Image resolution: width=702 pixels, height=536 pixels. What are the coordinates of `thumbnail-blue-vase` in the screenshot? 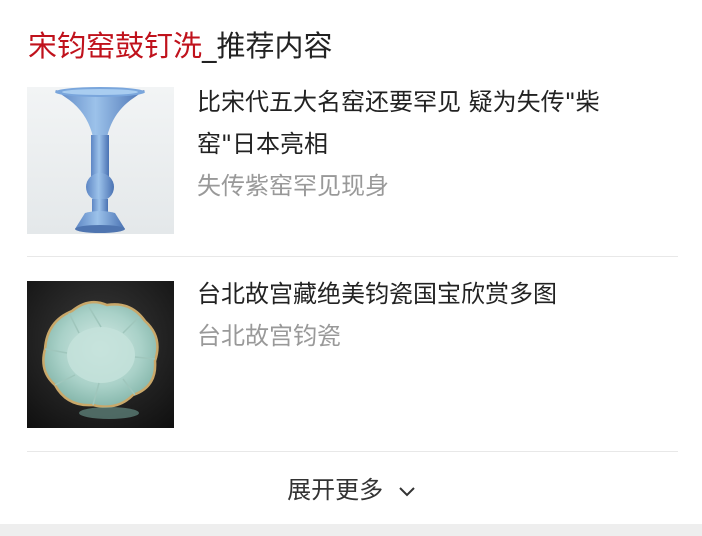 It's located at (100, 160).